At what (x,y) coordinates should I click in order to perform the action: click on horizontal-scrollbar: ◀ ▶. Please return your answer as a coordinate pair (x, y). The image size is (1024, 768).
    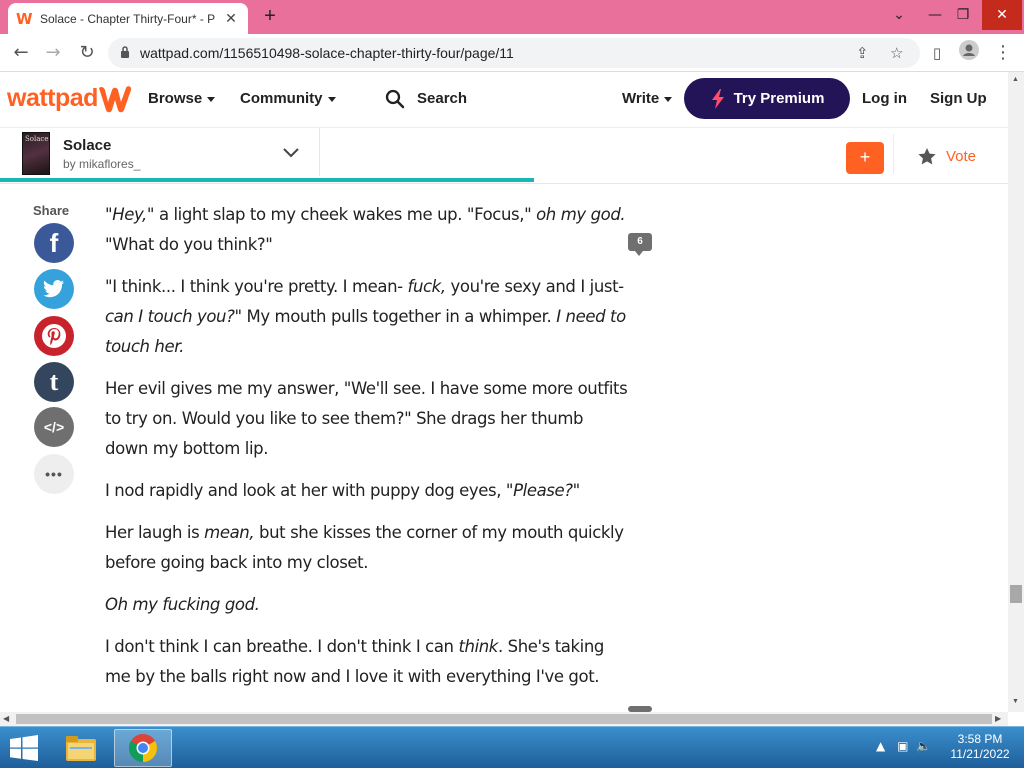
    Looking at the image, I should click on (504, 719).